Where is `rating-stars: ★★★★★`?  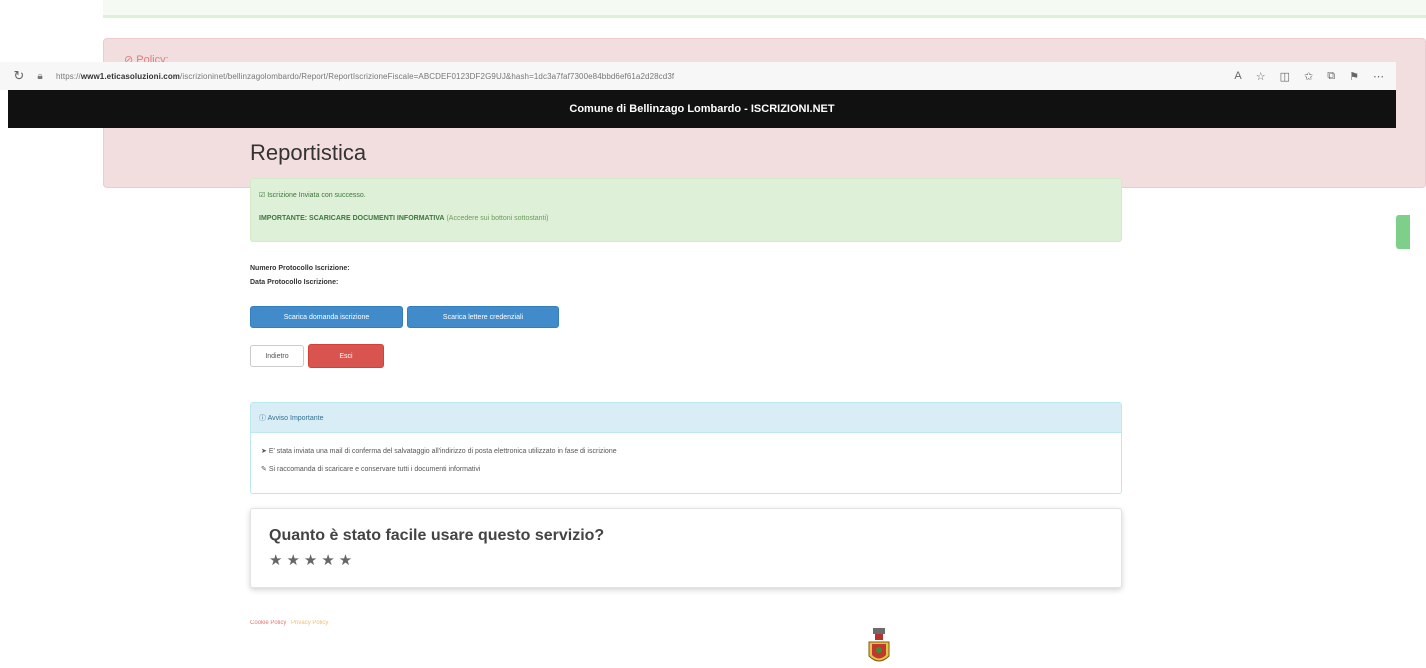
rating-stars: ★★★★★ is located at coordinates (686, 560).